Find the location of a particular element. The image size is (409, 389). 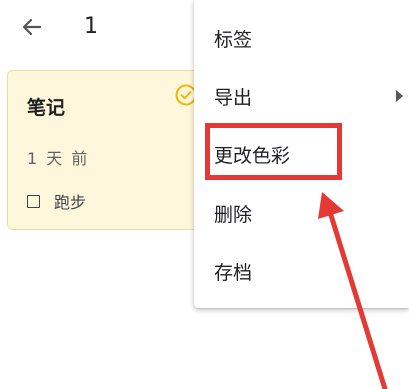

todo-item: 跑步 is located at coordinates (56, 201).